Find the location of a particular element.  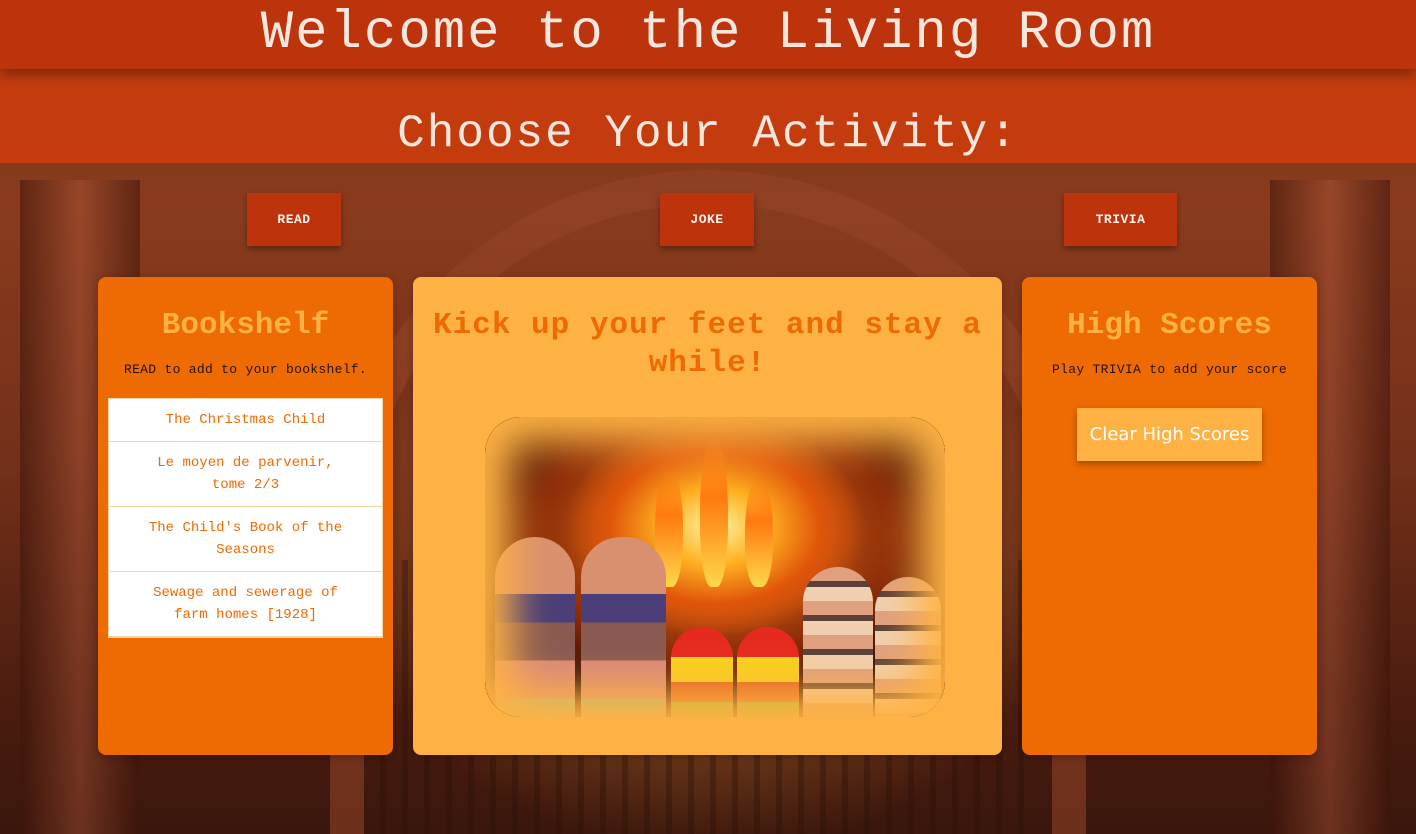

joke-button: JOKE is located at coordinates (707, 219).